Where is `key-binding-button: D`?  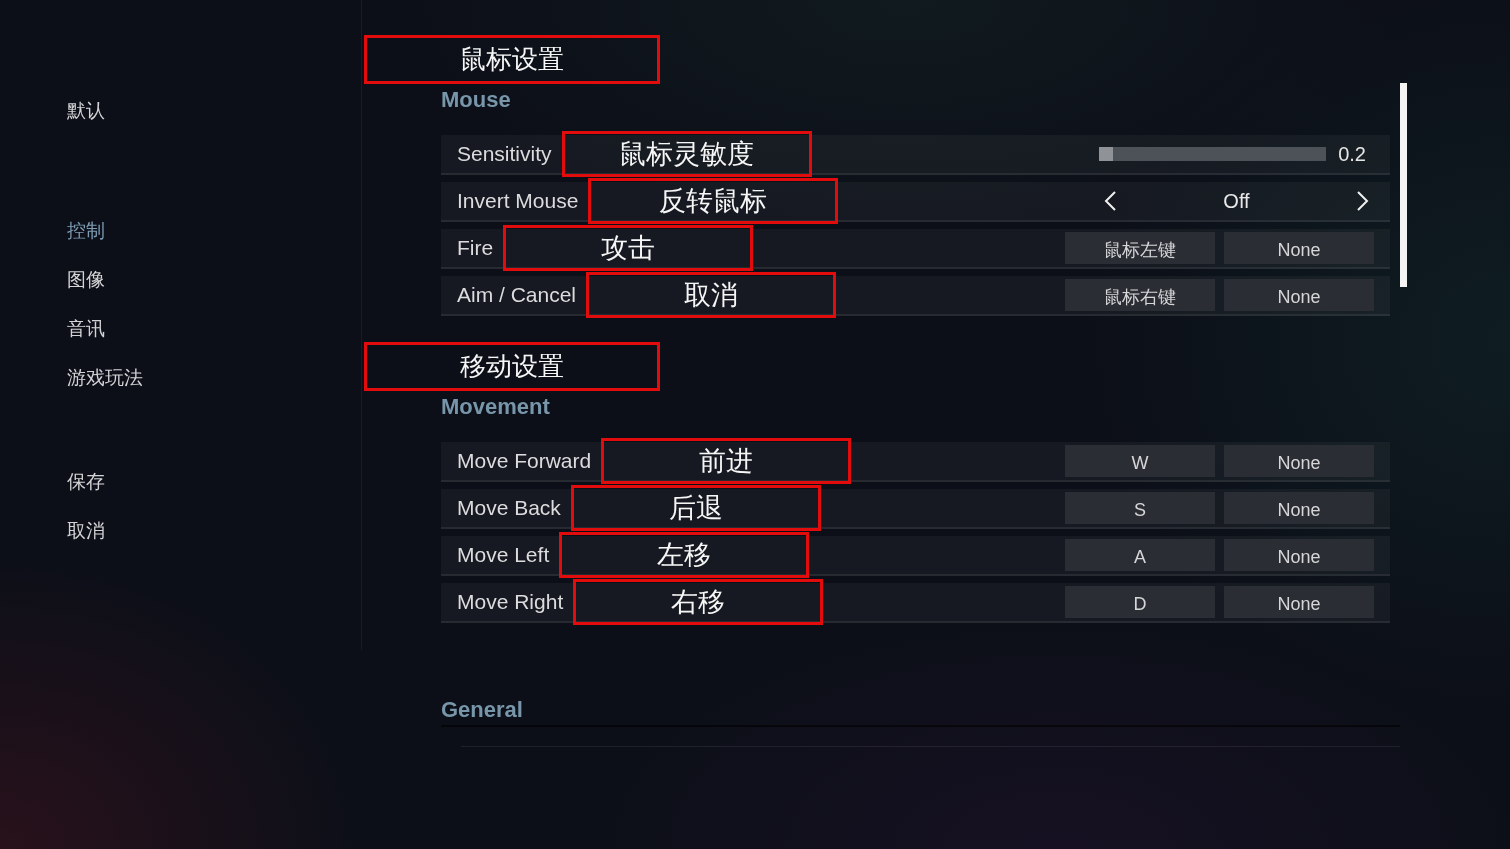 key-binding-button: D is located at coordinates (1140, 602).